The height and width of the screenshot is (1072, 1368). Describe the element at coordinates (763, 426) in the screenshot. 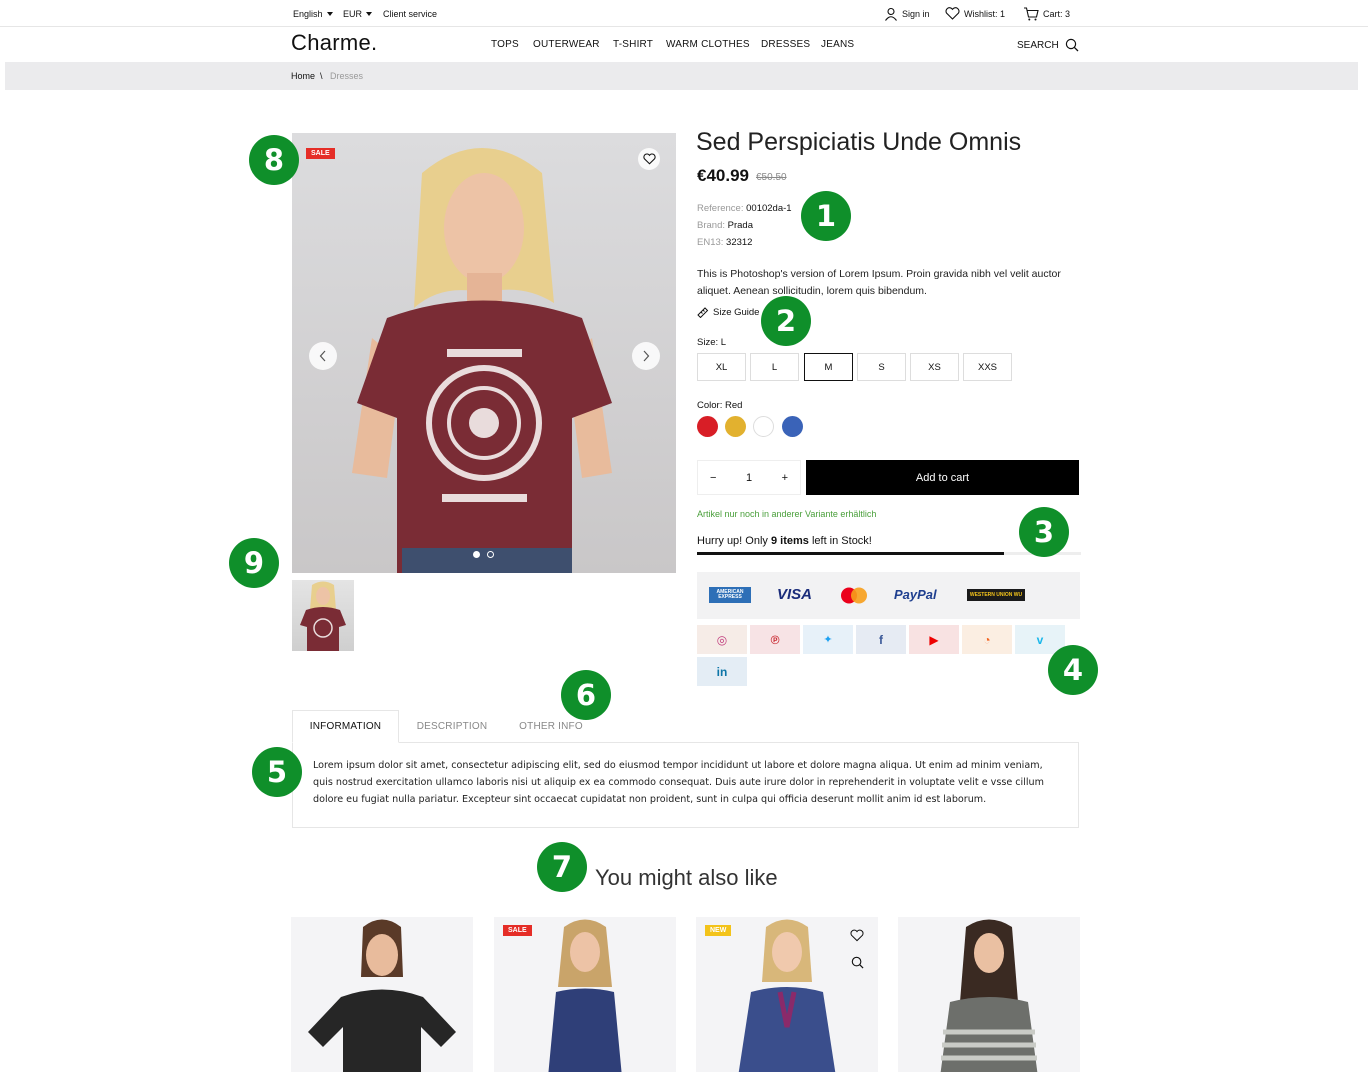

I see `color-swatch-white` at that location.